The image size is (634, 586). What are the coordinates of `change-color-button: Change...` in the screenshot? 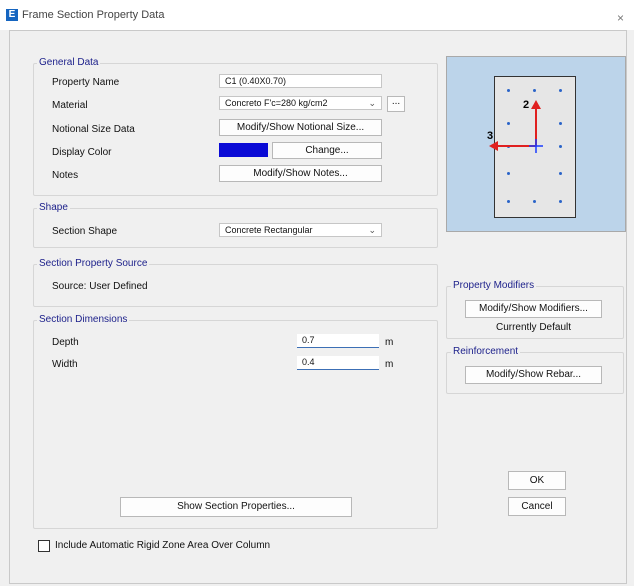 It's located at (327, 150).